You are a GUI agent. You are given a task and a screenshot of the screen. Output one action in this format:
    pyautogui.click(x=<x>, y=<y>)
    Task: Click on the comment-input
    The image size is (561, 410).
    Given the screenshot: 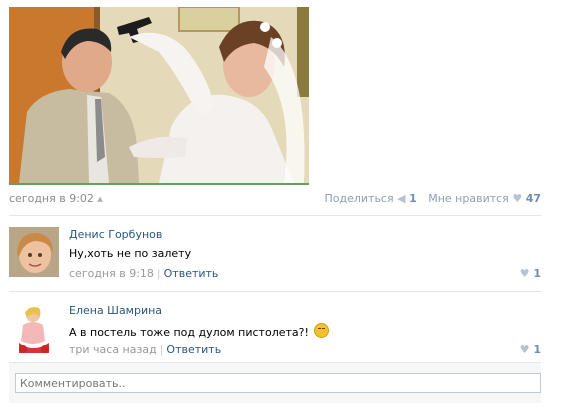 What is the action you would take?
    pyautogui.click(x=278, y=383)
    